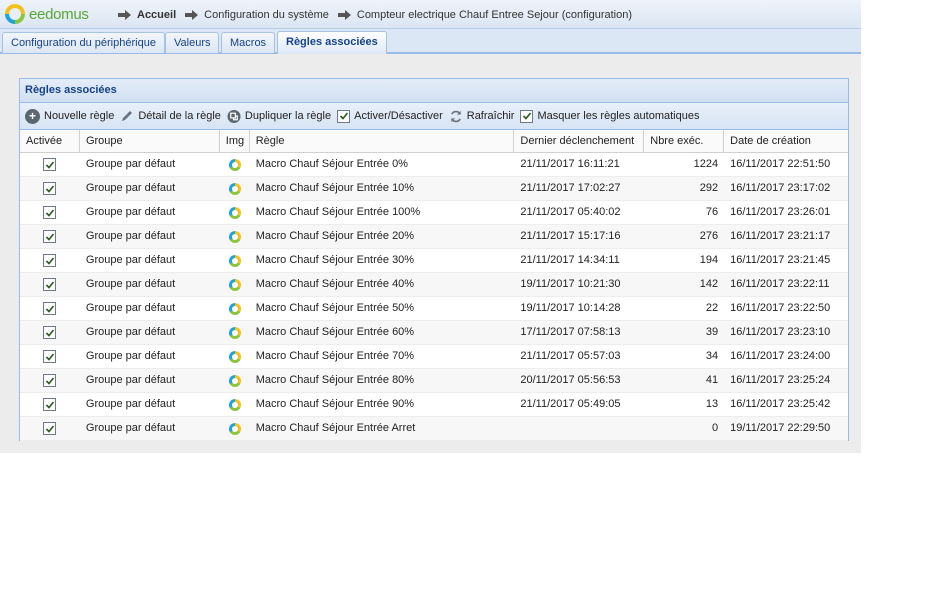  Describe the element at coordinates (150, 141) in the screenshot. I see `column-header-group: Groupe` at that location.